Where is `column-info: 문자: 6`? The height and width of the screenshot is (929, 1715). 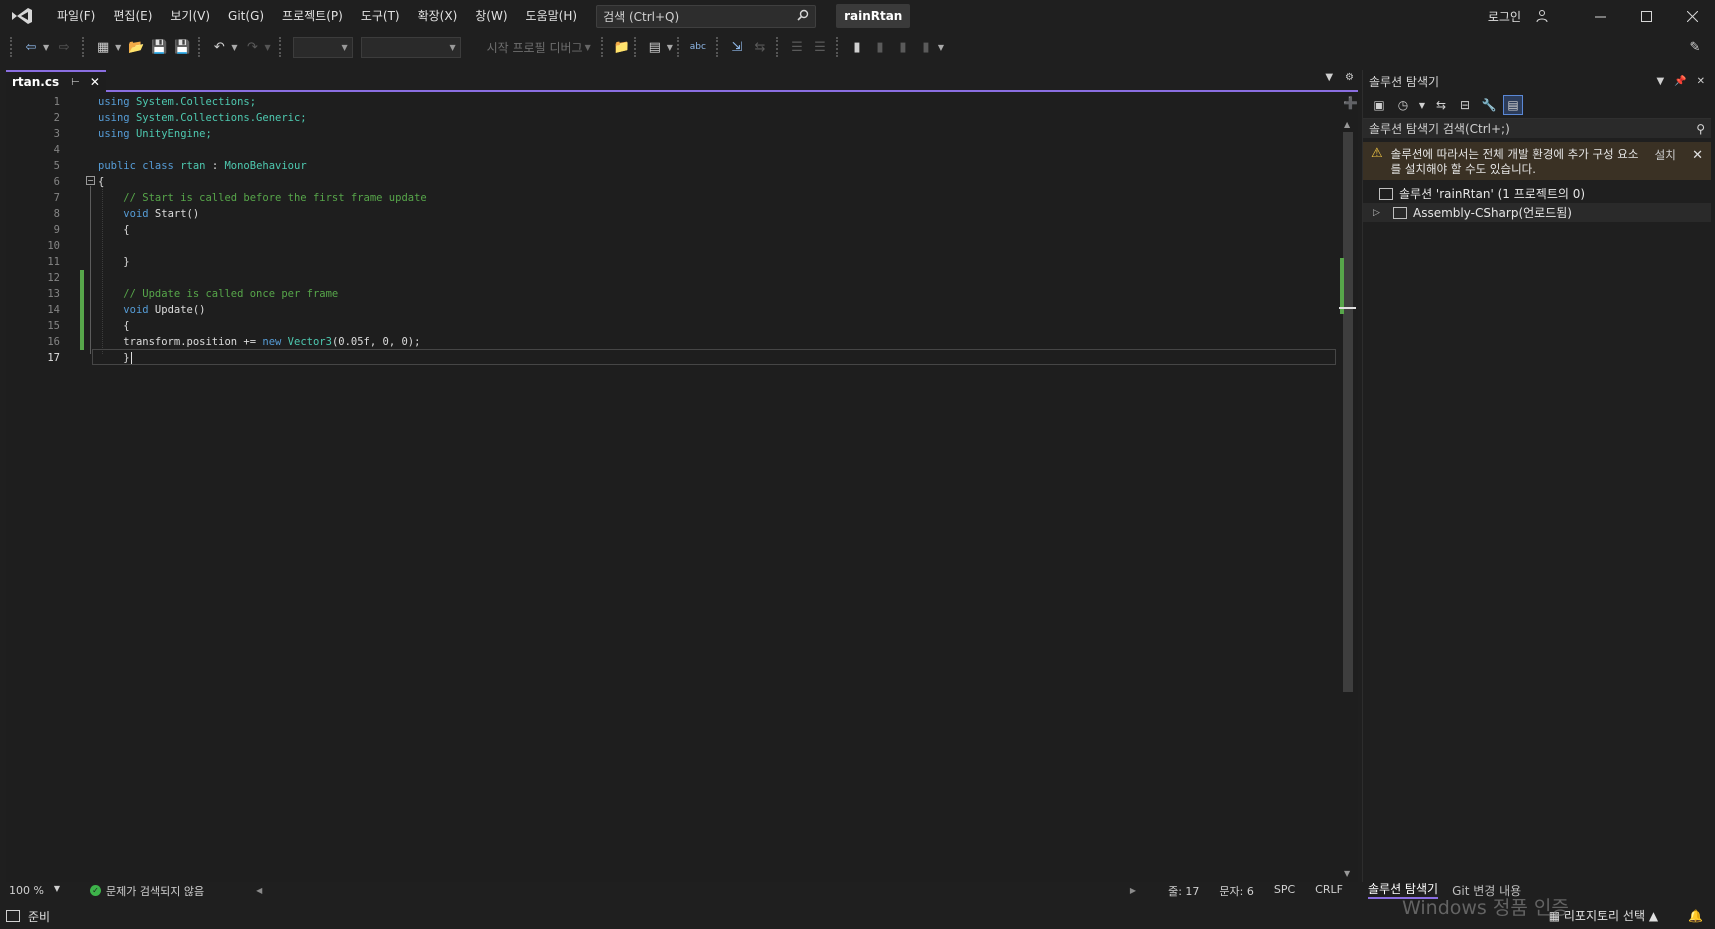
column-info: 문자: 6 is located at coordinates (1236, 891).